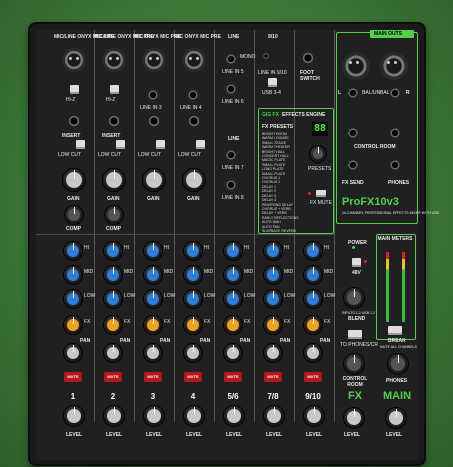  Describe the element at coordinates (73, 353) in the screenshot. I see `ch1-pan-knob` at that location.